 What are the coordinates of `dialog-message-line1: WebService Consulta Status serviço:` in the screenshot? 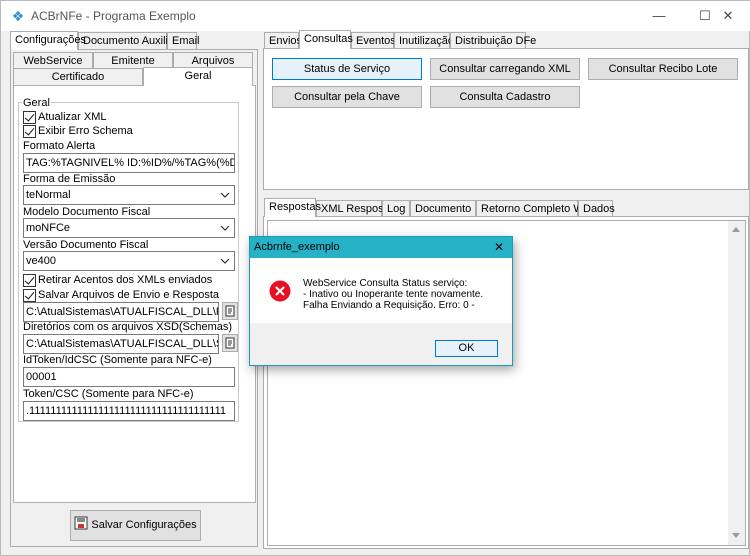 It's located at (385, 283).